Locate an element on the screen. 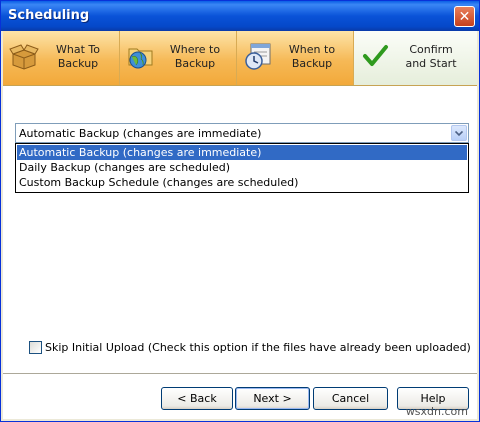 Image resolution: width=480 pixels, height=422 pixels. close-icon: ✕ is located at coordinates (464, 17).